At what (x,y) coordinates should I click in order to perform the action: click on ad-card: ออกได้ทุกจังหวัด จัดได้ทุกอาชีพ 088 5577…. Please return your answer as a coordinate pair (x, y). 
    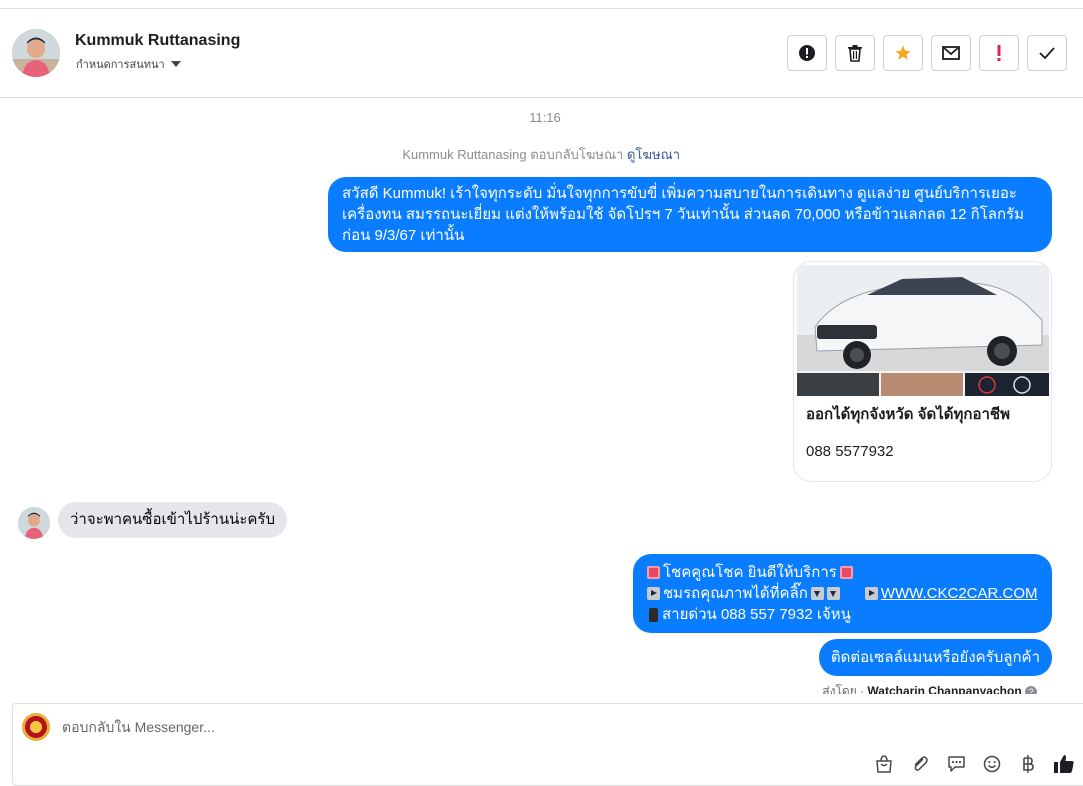
    Looking at the image, I should click on (922, 371).